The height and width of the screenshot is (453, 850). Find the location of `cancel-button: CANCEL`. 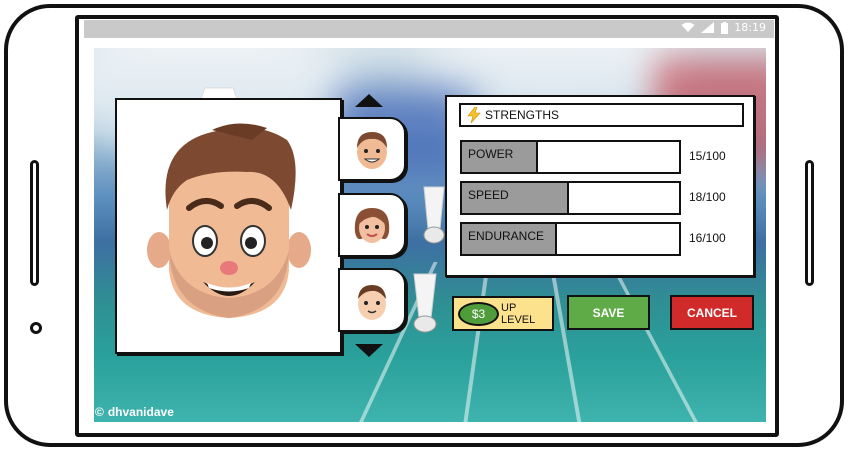

cancel-button: CANCEL is located at coordinates (712, 312).